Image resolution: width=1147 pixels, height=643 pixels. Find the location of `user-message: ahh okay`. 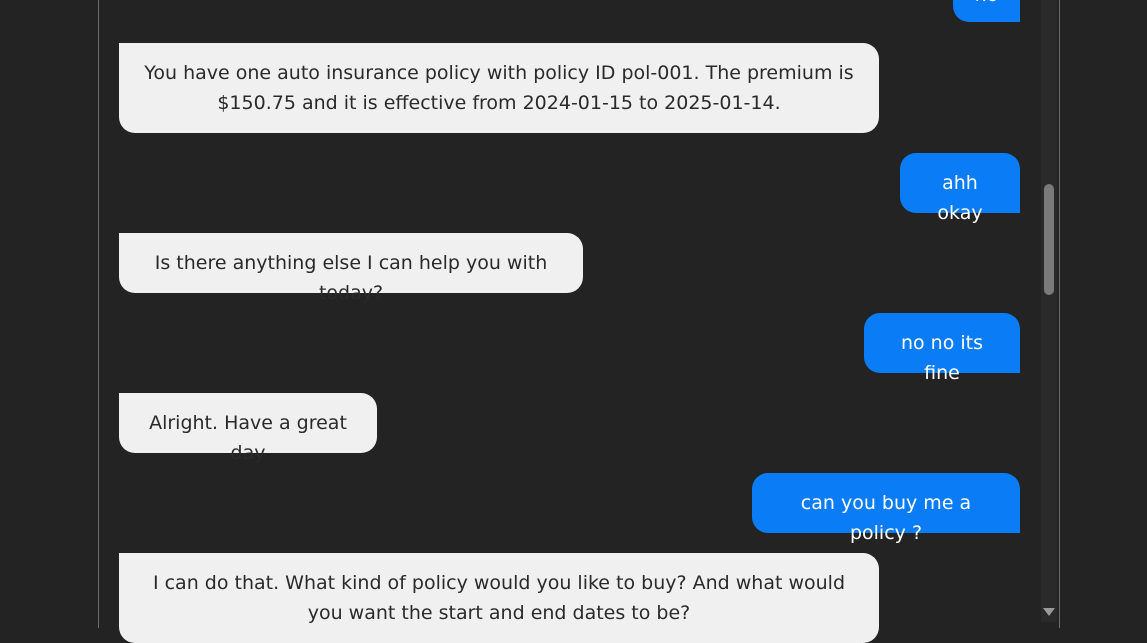

user-message: ahh okay is located at coordinates (960, 188).